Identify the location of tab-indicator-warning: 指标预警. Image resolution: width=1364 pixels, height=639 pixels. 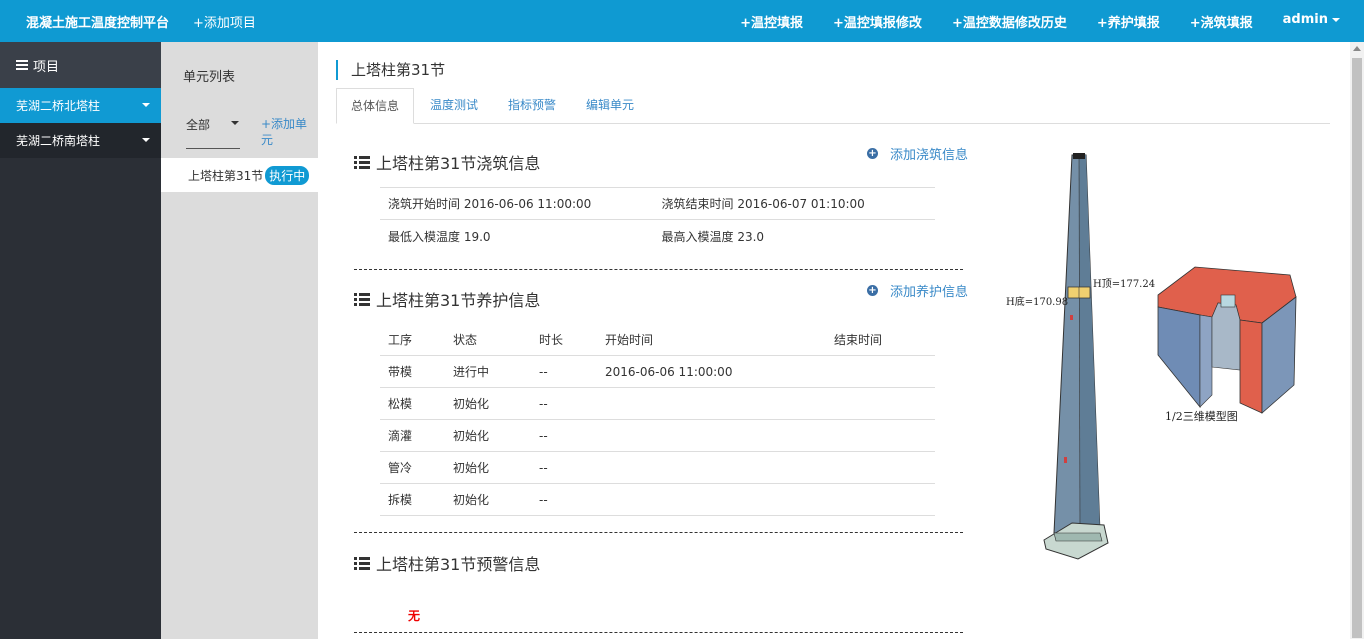
(532, 106).